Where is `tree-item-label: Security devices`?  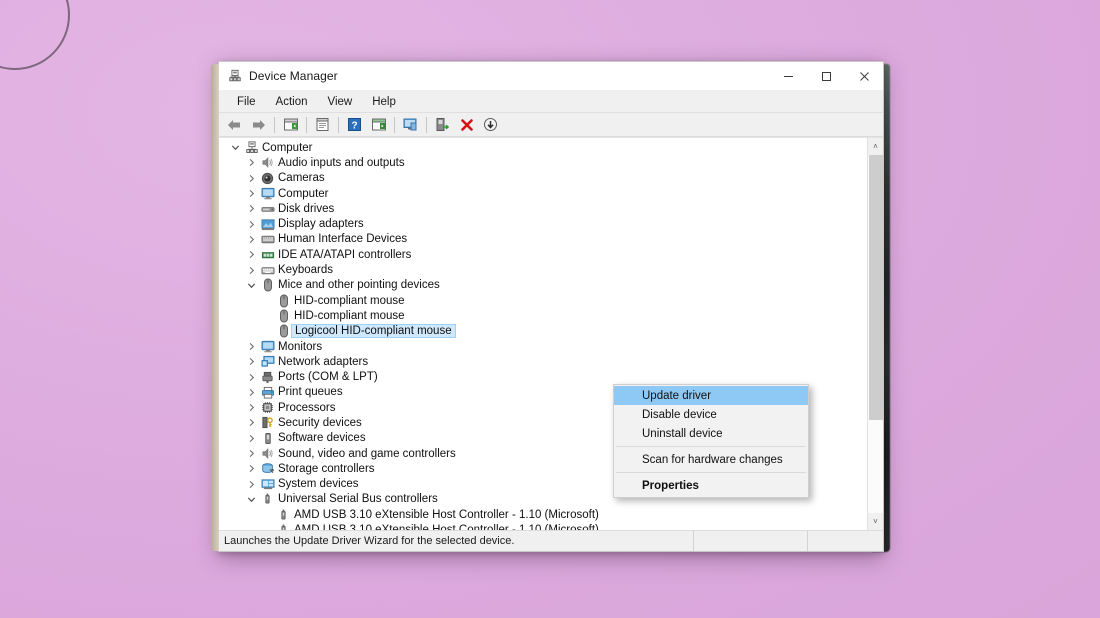 tree-item-label: Security devices is located at coordinates (320, 422).